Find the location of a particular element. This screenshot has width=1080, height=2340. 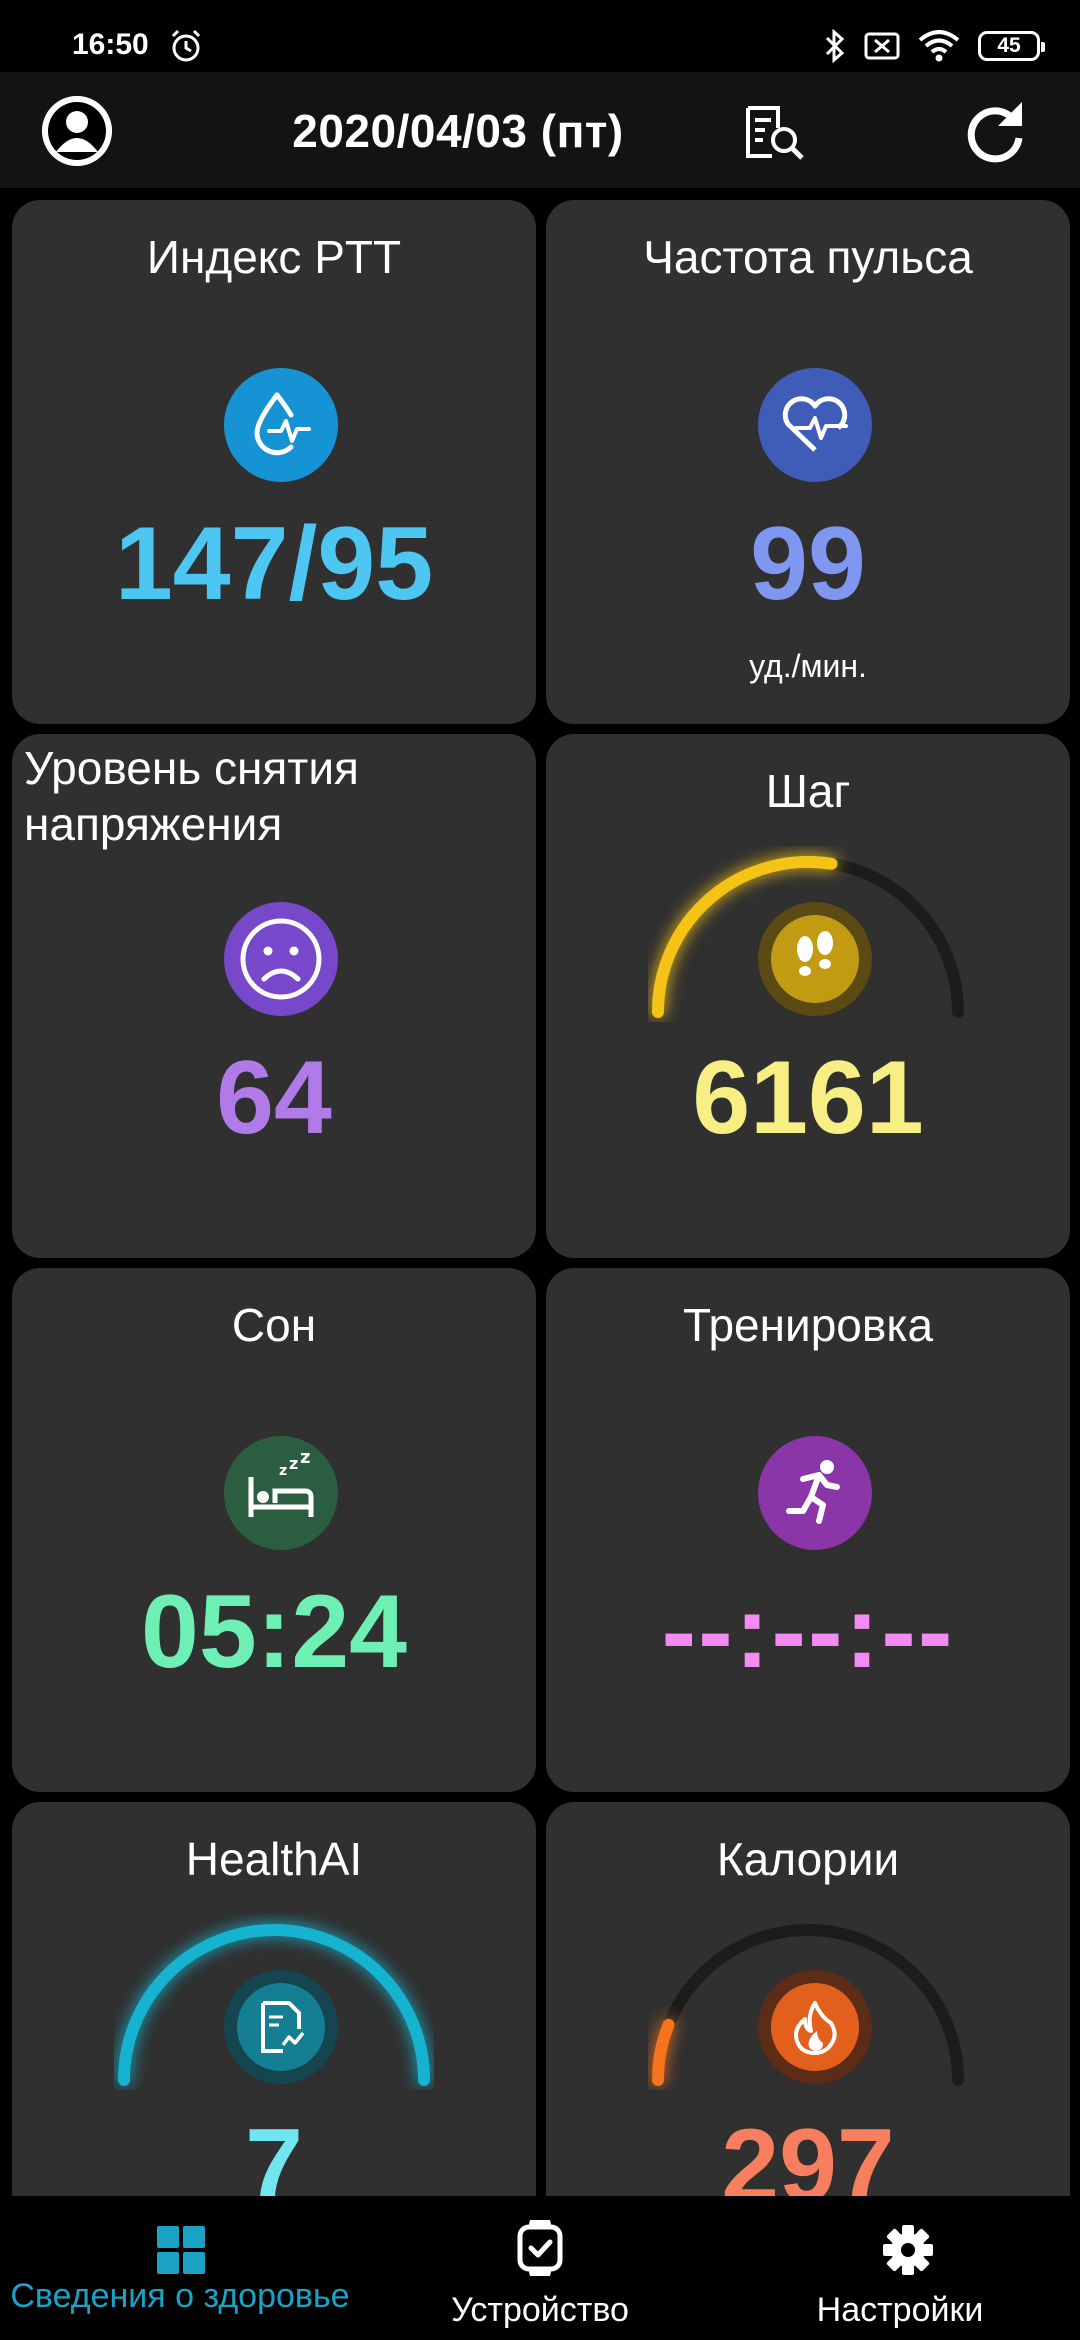

healthai-card: HealthAI 7 is located at coordinates (274, 1999).